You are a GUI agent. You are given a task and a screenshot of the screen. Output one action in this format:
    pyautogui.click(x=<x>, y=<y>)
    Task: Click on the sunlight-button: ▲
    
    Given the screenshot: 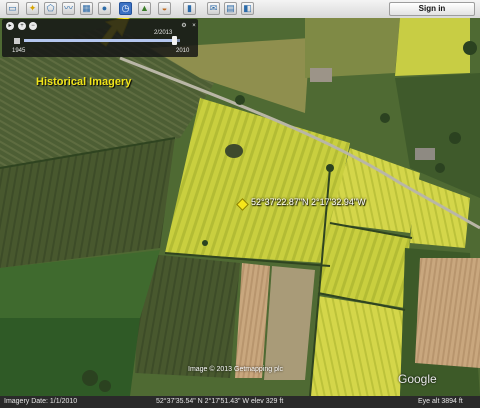 What is the action you would take?
    pyautogui.click(x=144, y=8)
    